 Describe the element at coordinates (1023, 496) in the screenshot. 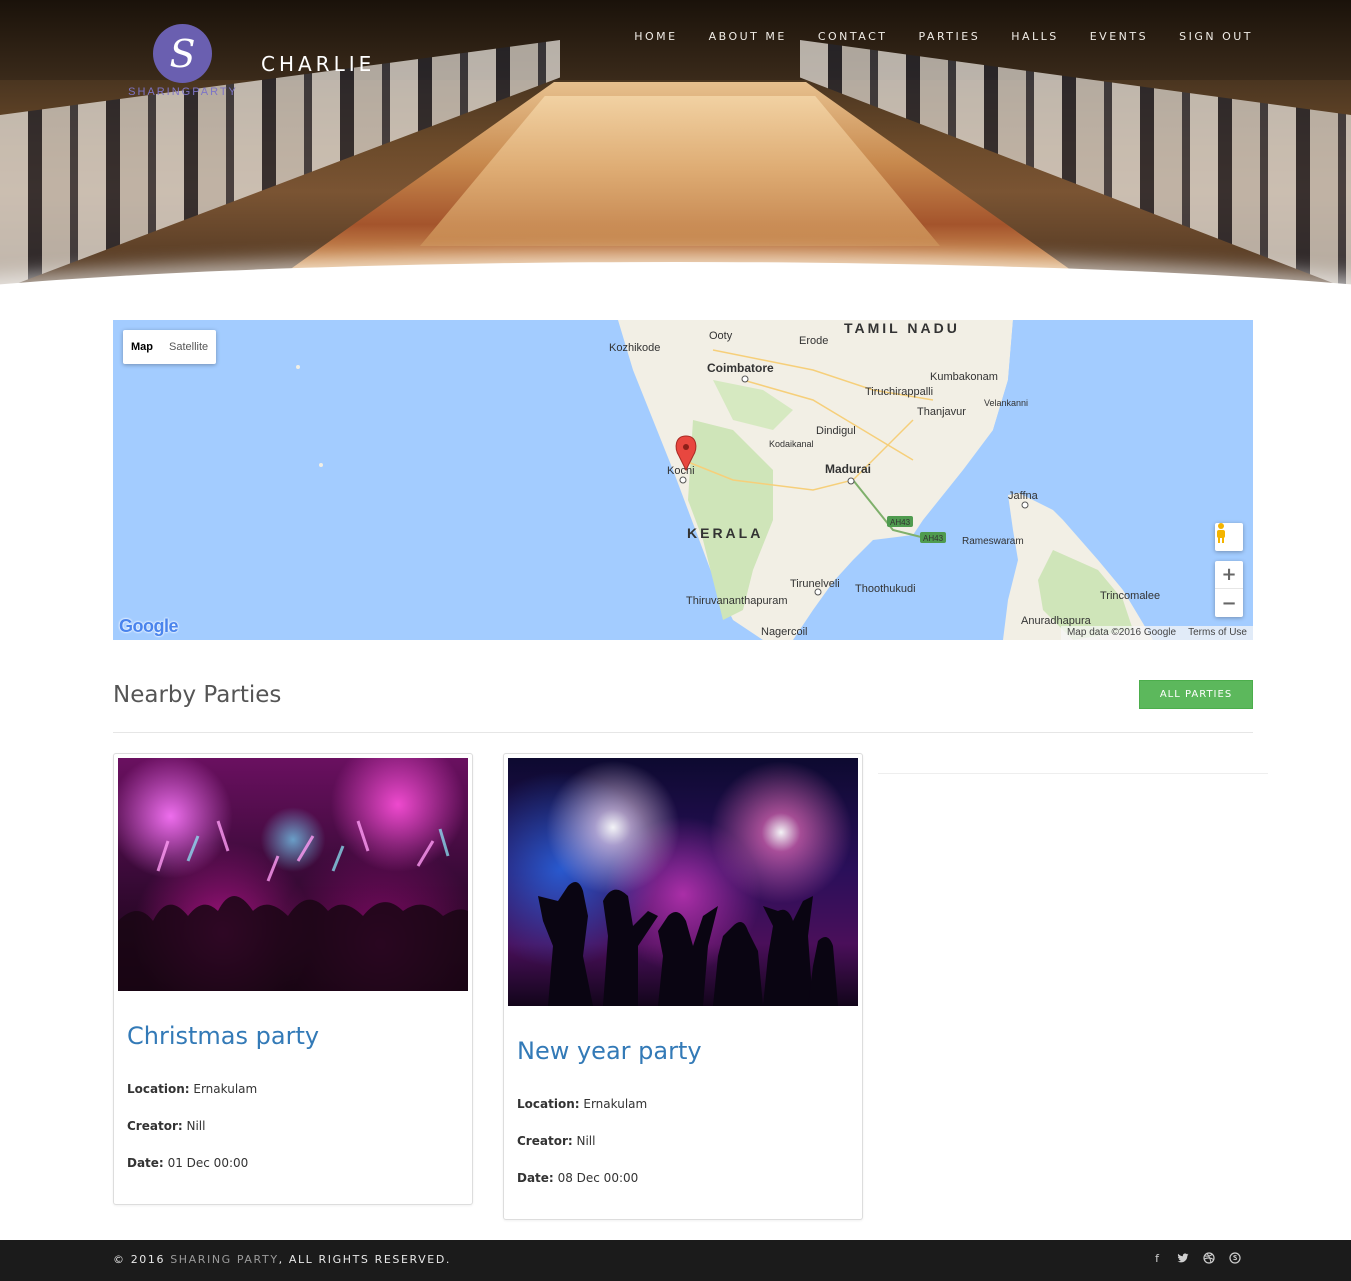

I see `map-label-jaffna: Jaffna` at that location.